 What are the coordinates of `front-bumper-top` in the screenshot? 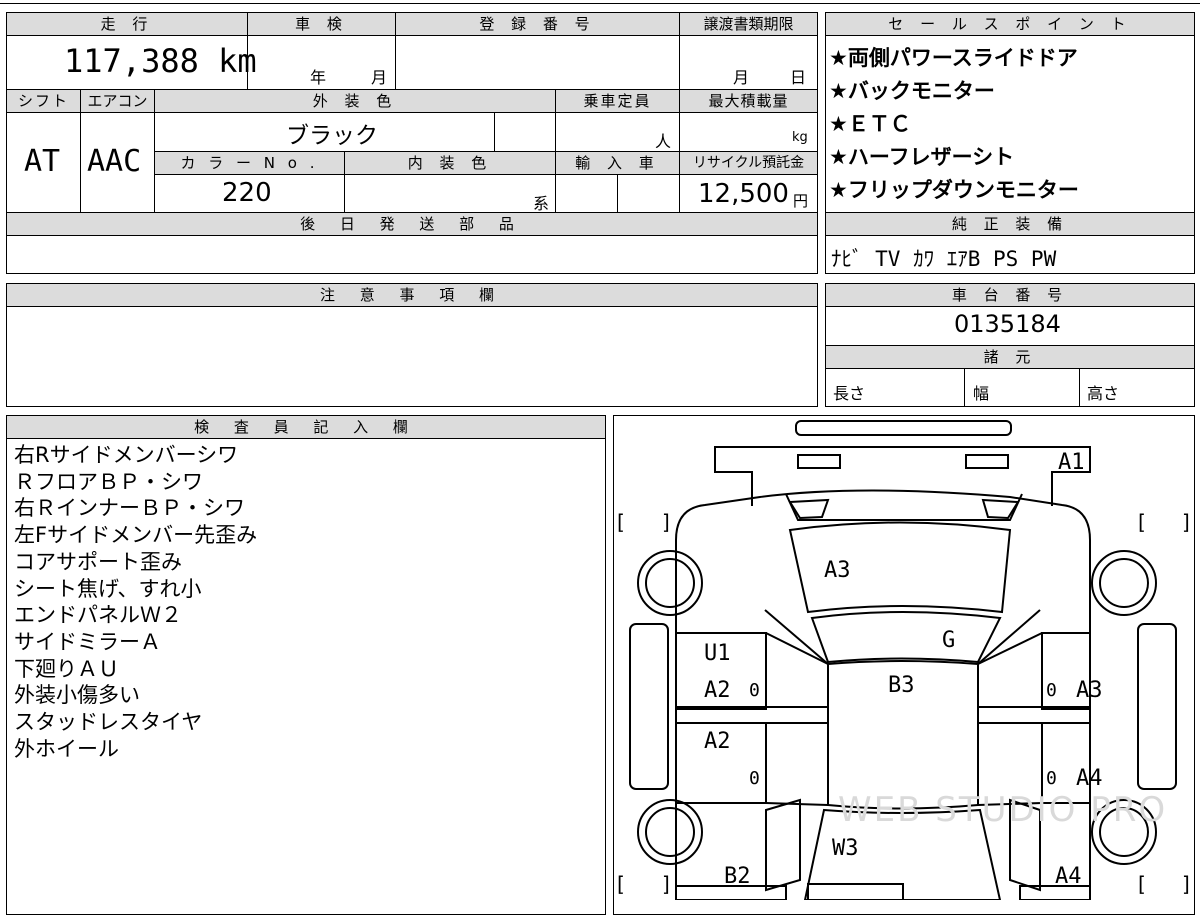 It's located at (903, 428).